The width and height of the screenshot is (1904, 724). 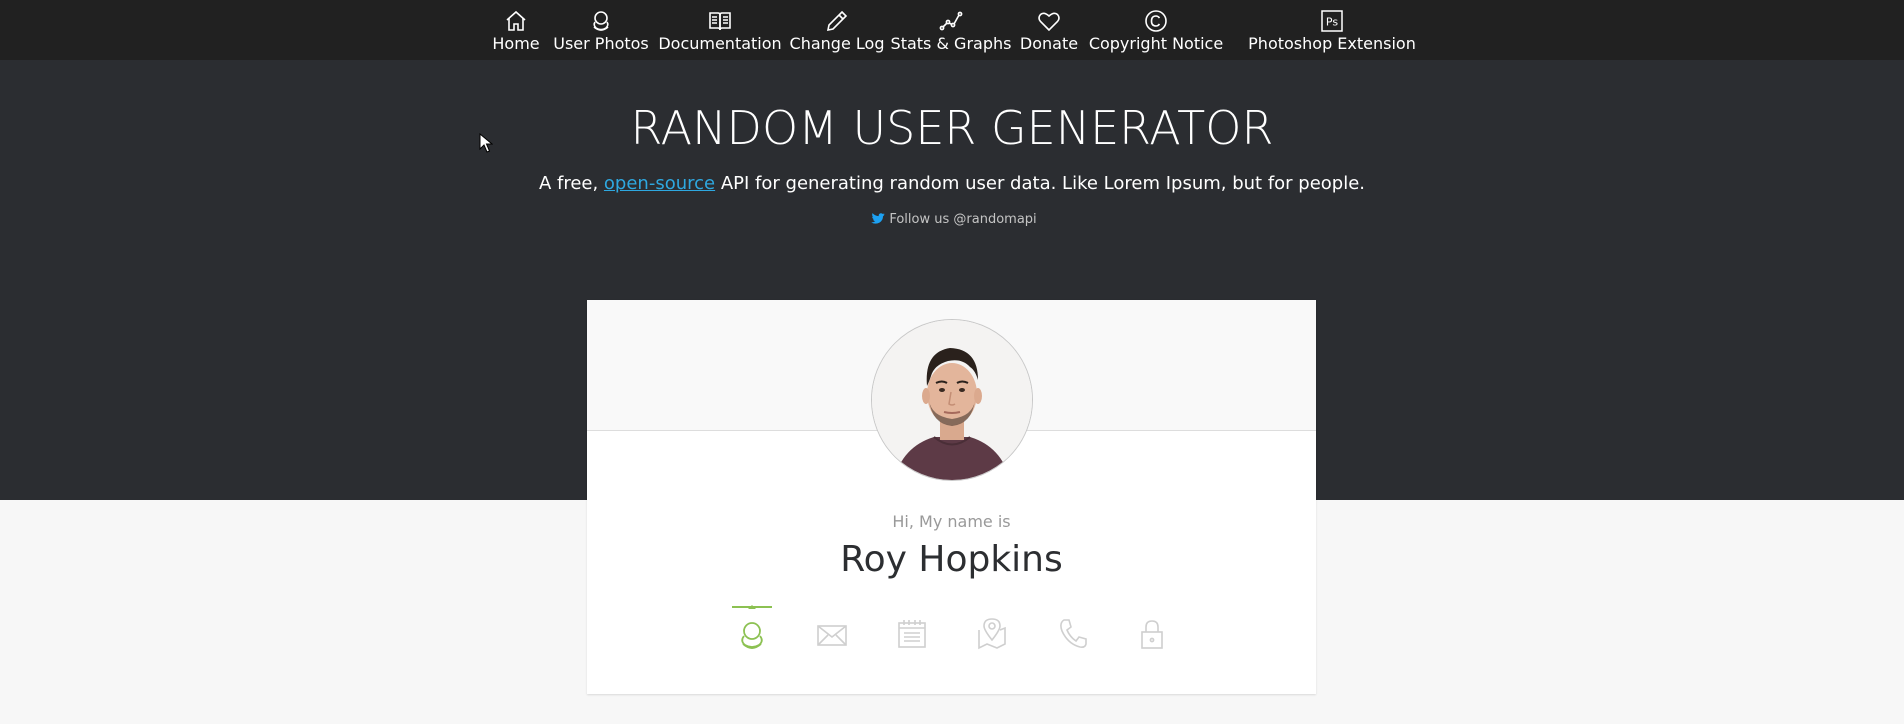 I want to click on nav-user-photos: User Photos, so click(x=601, y=32).